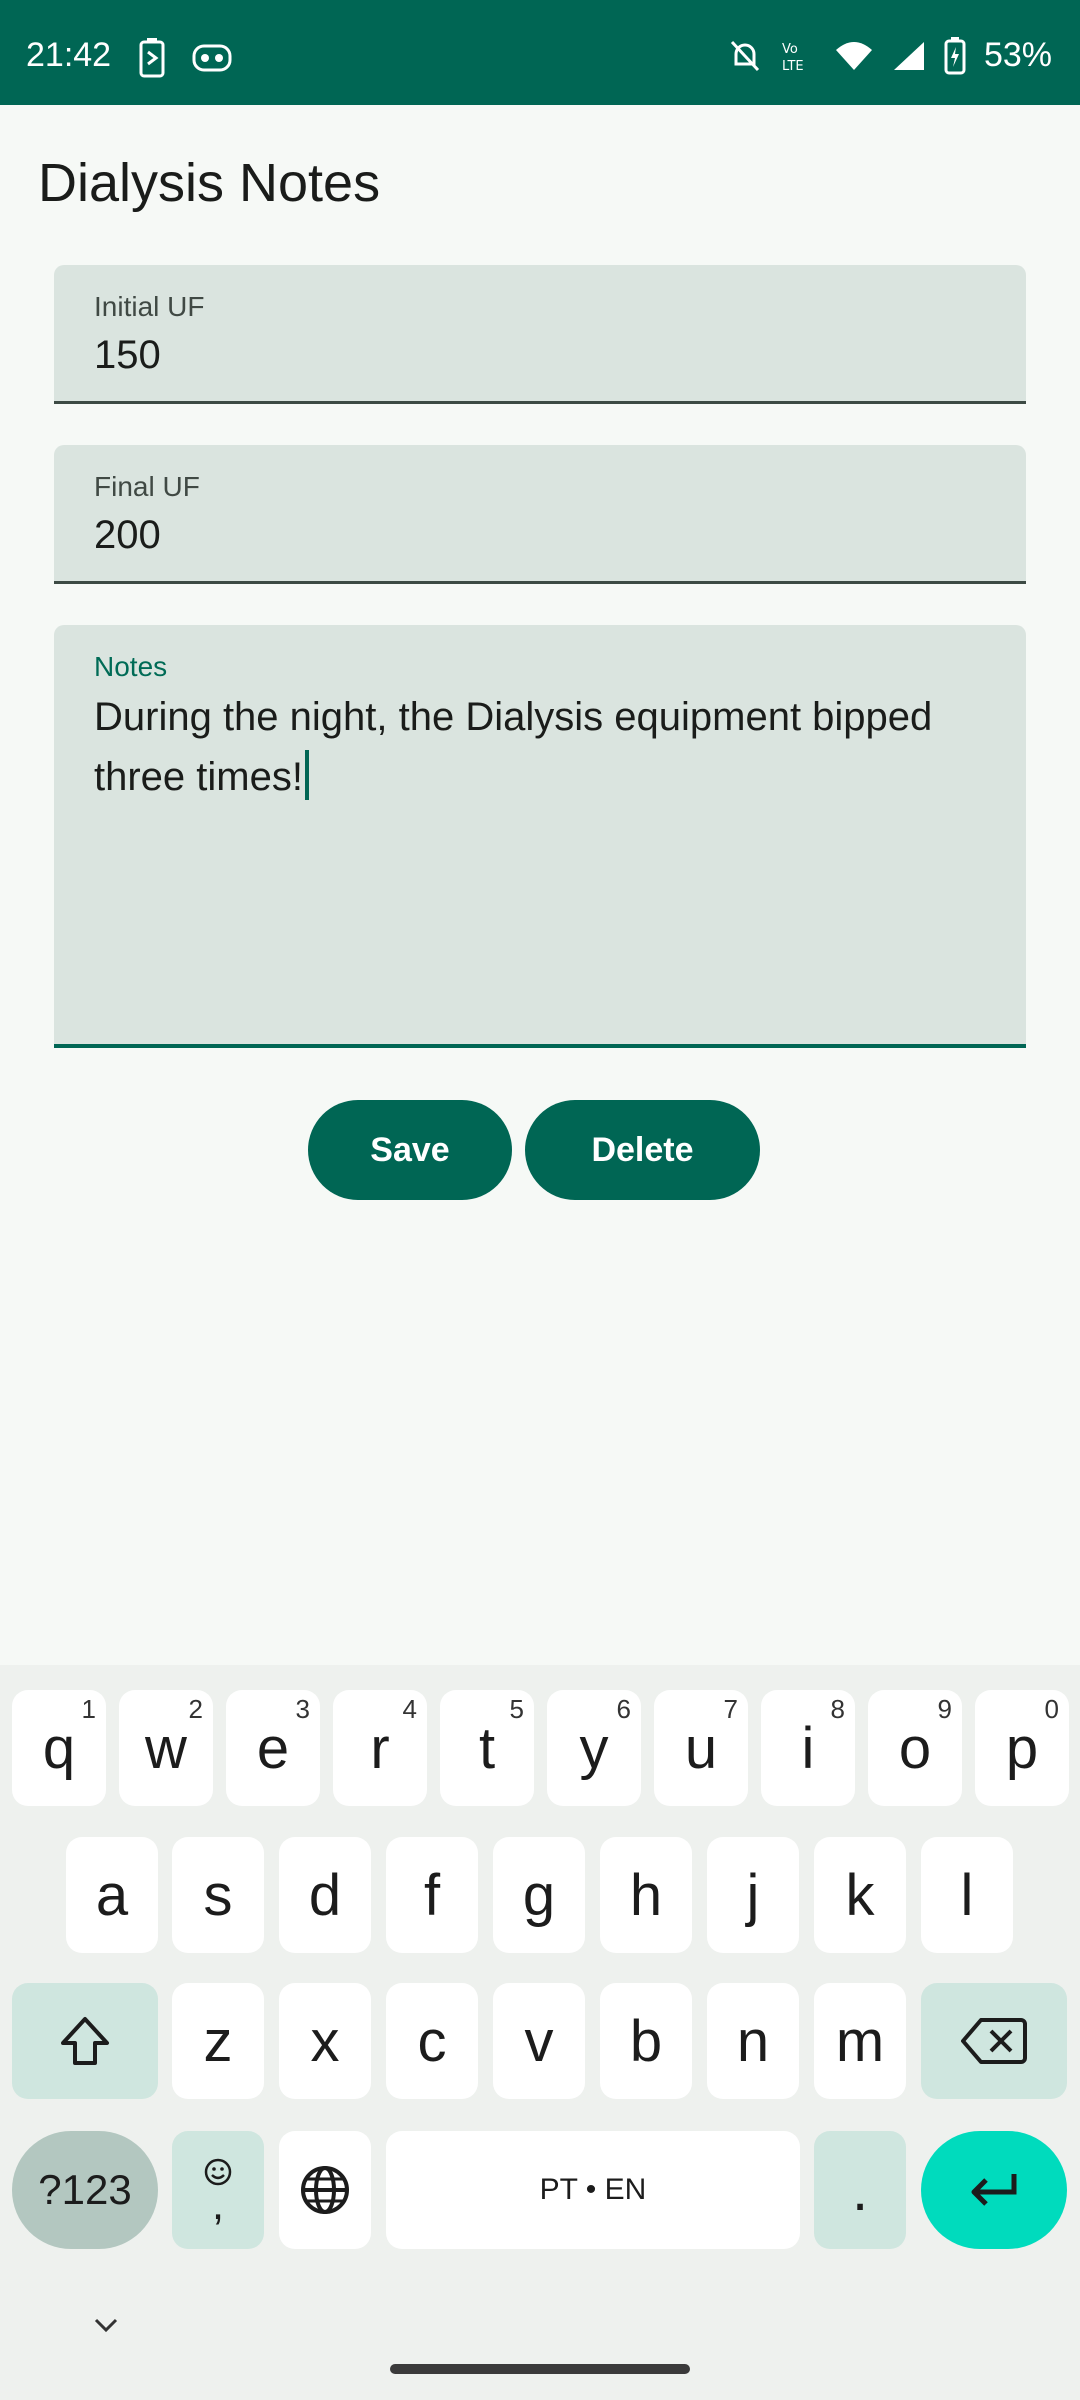  Describe the element at coordinates (967, 1895) in the screenshot. I see `key-l: l` at that location.